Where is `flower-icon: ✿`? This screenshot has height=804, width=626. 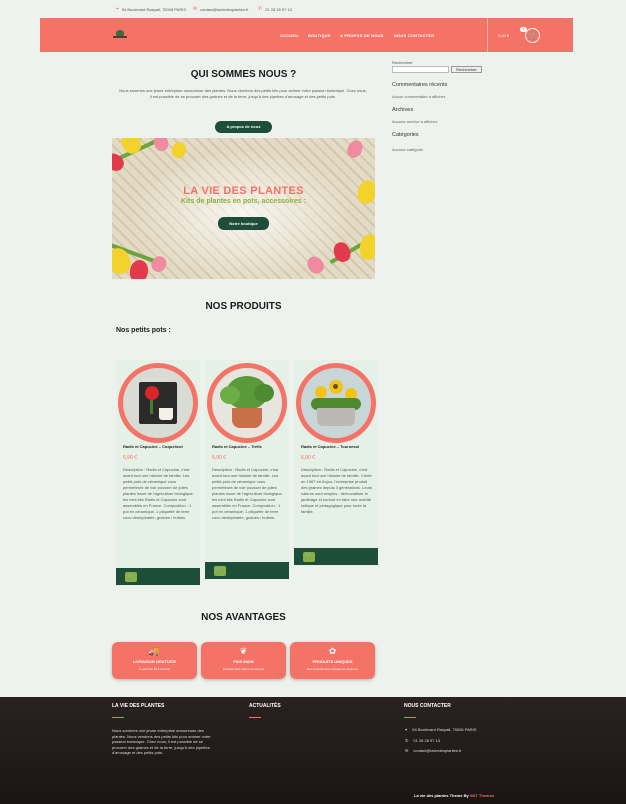
flower-icon: ✿ is located at coordinates (332, 651).